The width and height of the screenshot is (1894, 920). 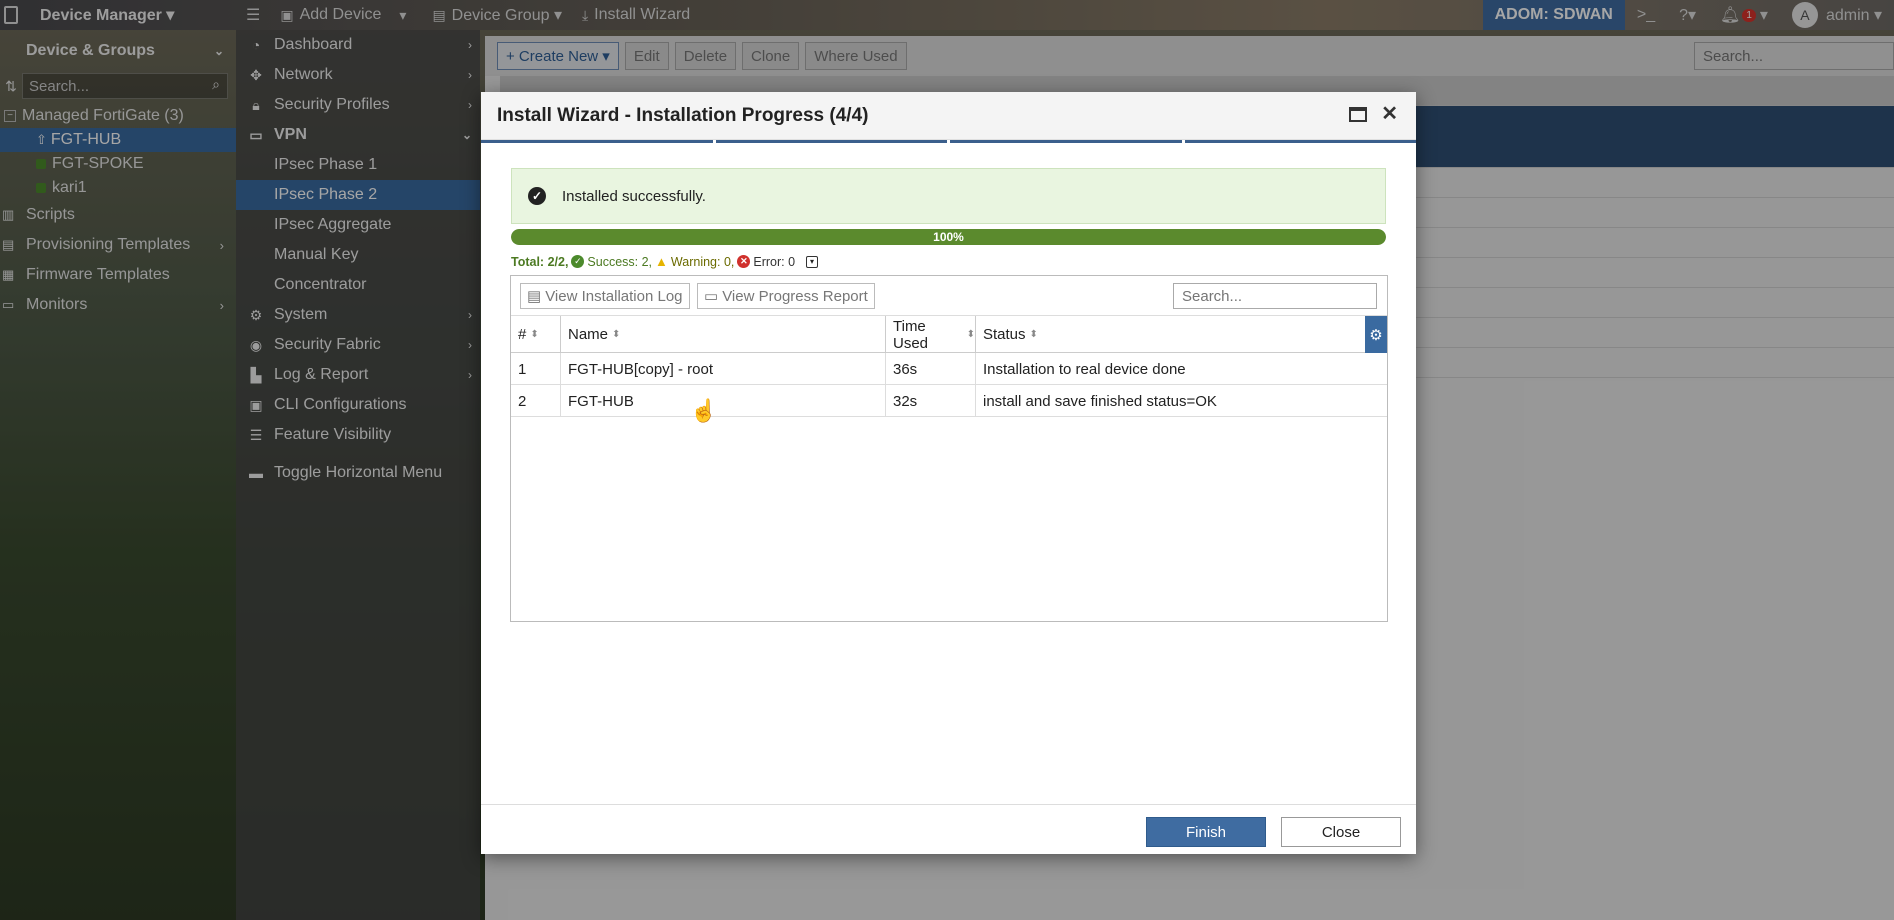 I want to click on summary-warning: Warning: 0,, so click(x=702, y=261).